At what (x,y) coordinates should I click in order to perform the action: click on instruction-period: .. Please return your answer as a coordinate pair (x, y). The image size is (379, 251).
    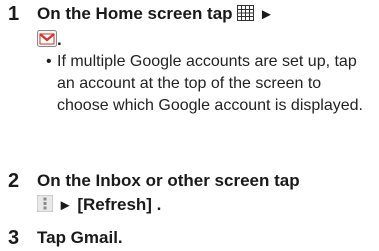
    Looking at the image, I should click on (59, 39).